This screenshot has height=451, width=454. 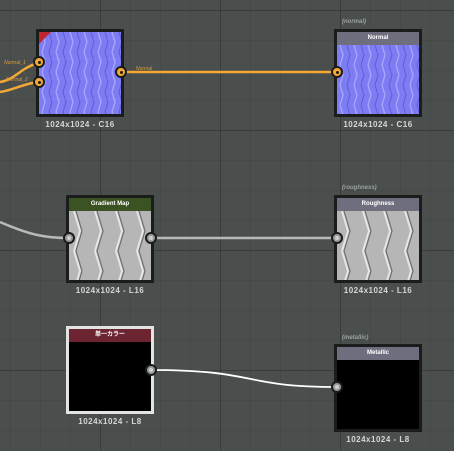 I want to click on metallic-output-node: Metallic, so click(x=378, y=388).